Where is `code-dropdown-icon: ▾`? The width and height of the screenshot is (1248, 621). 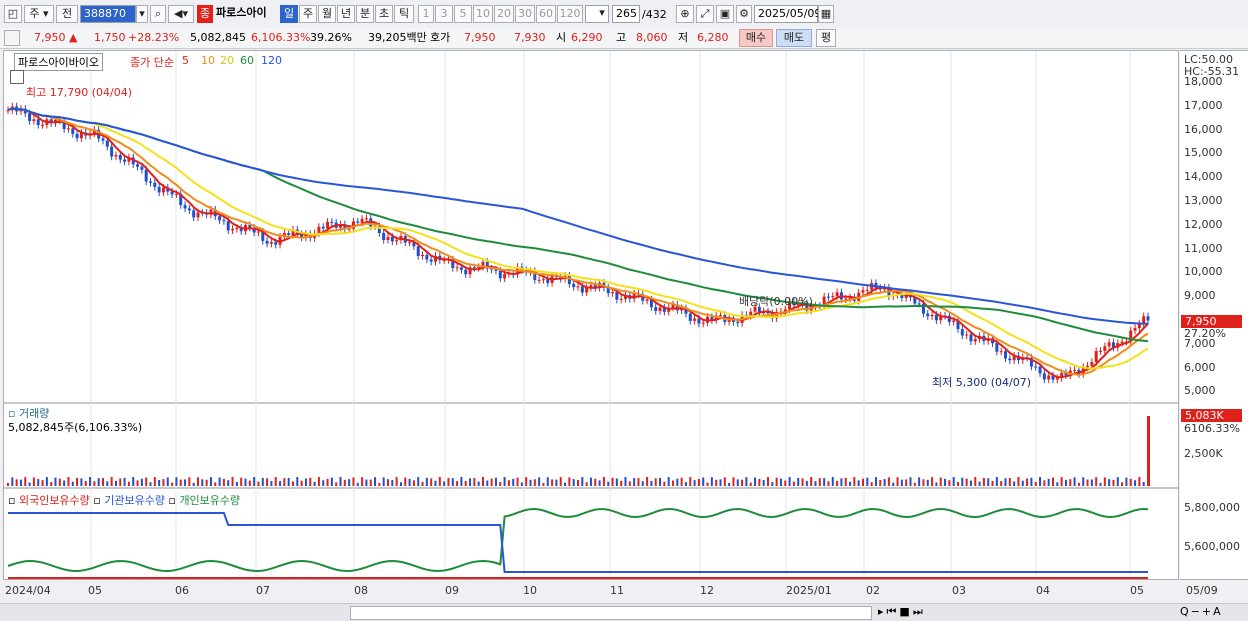
code-dropdown-icon: ▾ is located at coordinates (142, 14).